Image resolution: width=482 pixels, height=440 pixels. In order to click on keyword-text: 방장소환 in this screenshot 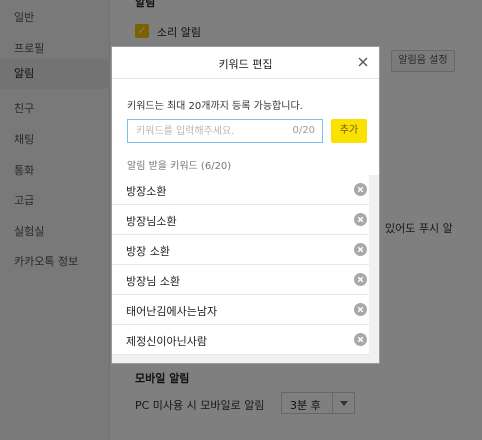, I will do `click(146, 191)`.